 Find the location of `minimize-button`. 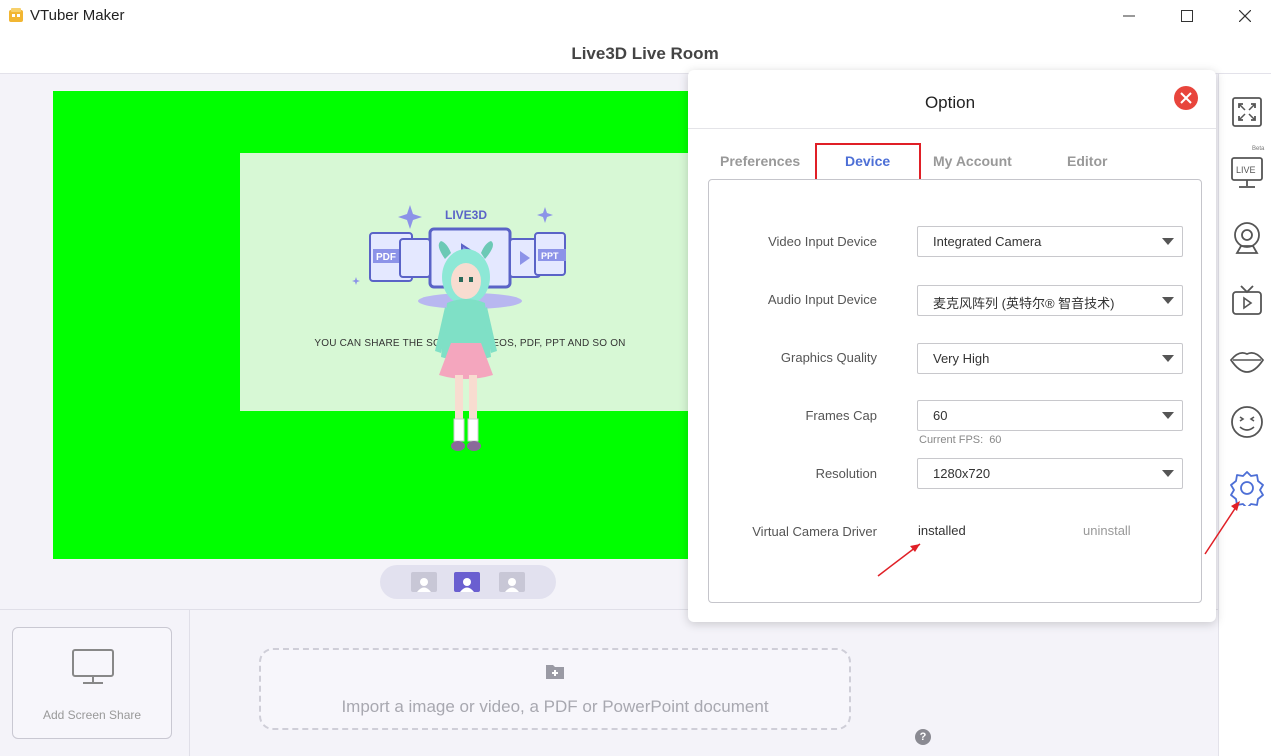

minimize-button is located at coordinates (1129, 16).